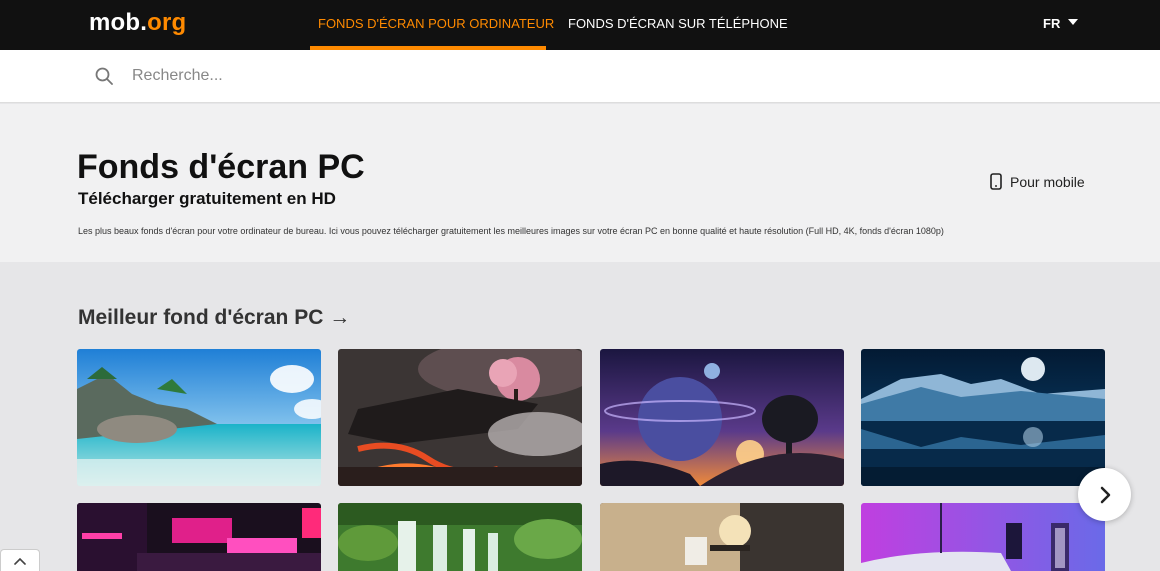  I want to click on neon-city-image, so click(199, 537).